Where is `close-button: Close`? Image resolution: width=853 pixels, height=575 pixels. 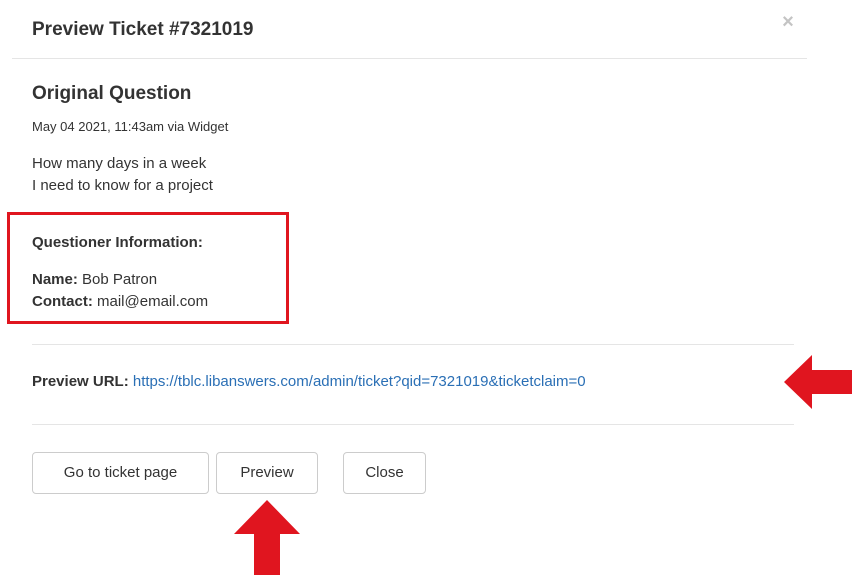
close-button: Close is located at coordinates (384, 473).